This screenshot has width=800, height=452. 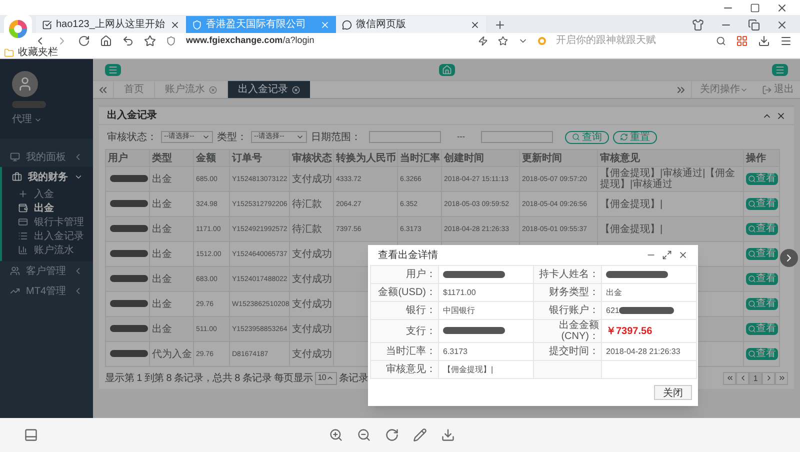 What do you see at coordinates (420, 158) in the screenshot?
I see `column-header: 当时汇率` at bounding box center [420, 158].